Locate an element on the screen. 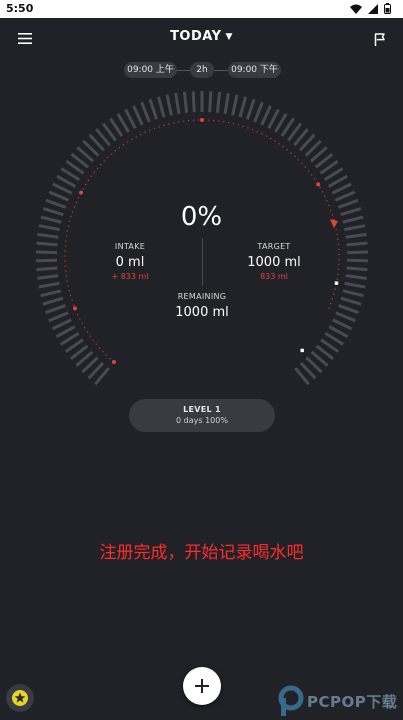  registration-message: 注册完成，开始记录喝水吧 is located at coordinates (201, 553).